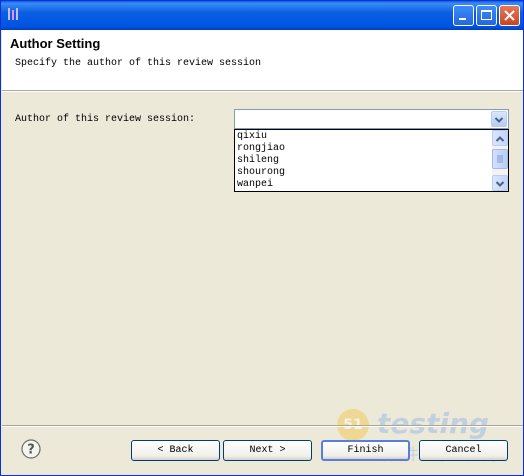 This screenshot has width=524, height=476. I want to click on maximize-icon, so click(486, 15).